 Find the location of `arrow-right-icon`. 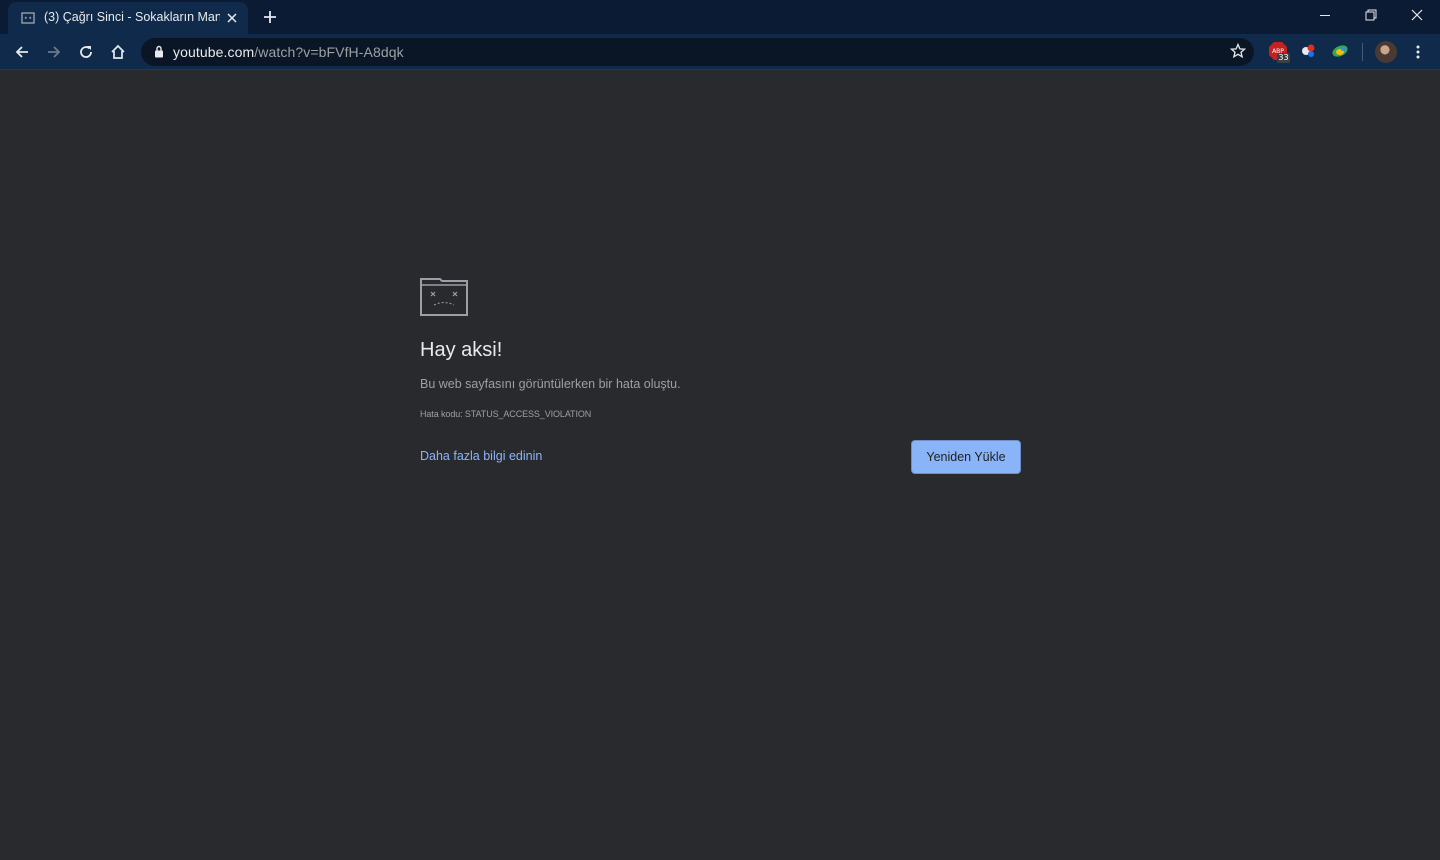

arrow-right-icon is located at coordinates (54, 52).